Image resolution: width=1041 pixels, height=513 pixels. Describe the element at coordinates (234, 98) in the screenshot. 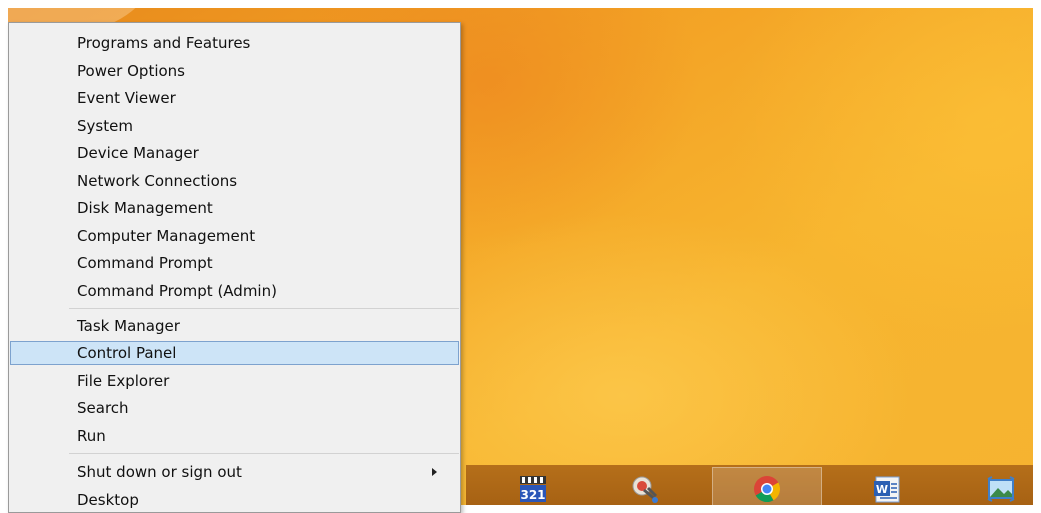

I see `menu-item-event-viewer: Event Viewer` at that location.